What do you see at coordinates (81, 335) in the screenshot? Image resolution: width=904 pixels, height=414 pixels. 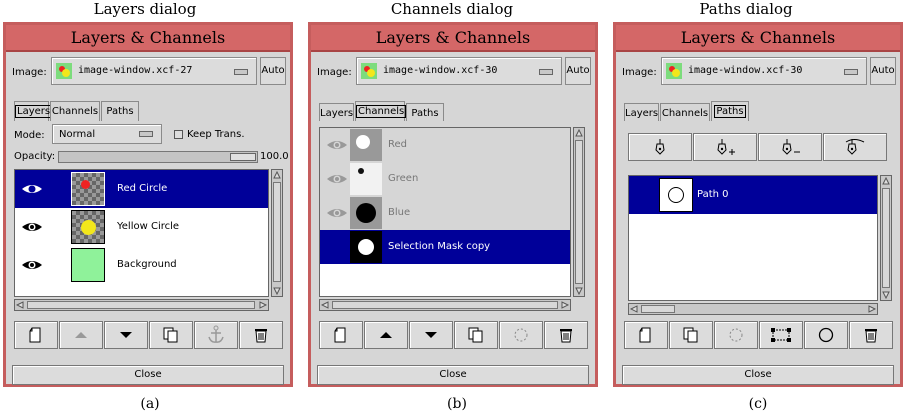 I see `raise-layer-button` at bounding box center [81, 335].